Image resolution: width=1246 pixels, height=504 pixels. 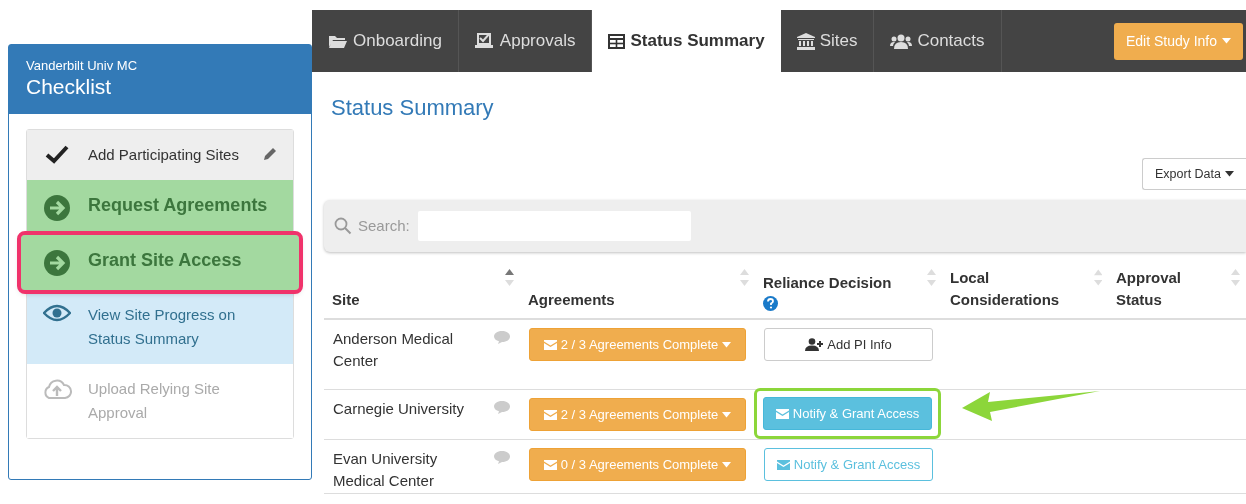 I want to click on users-icon, so click(x=901, y=41).